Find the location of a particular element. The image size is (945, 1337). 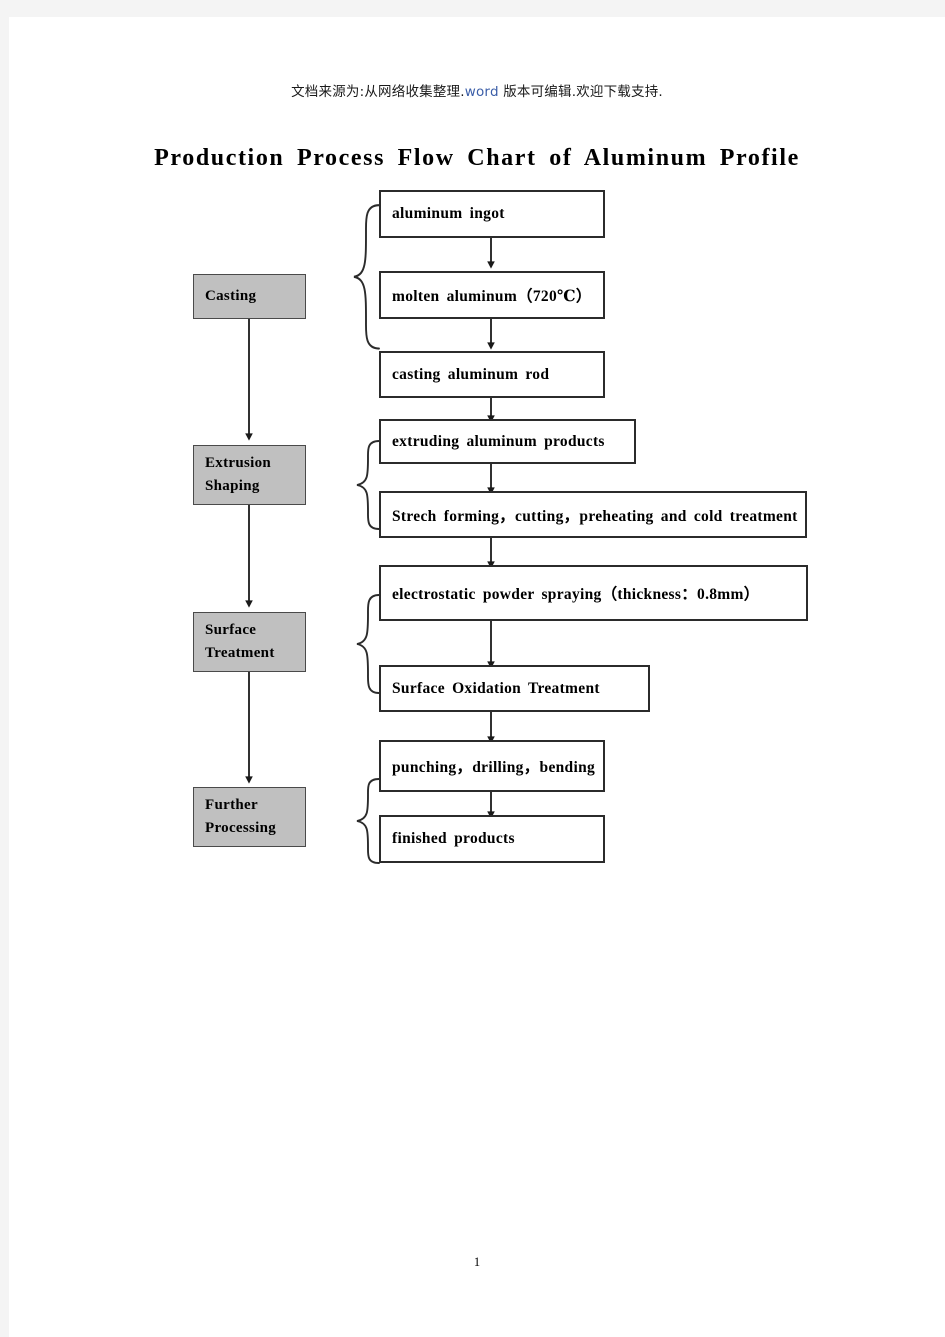

stage-box-casting: Casting is located at coordinates (249, 296).